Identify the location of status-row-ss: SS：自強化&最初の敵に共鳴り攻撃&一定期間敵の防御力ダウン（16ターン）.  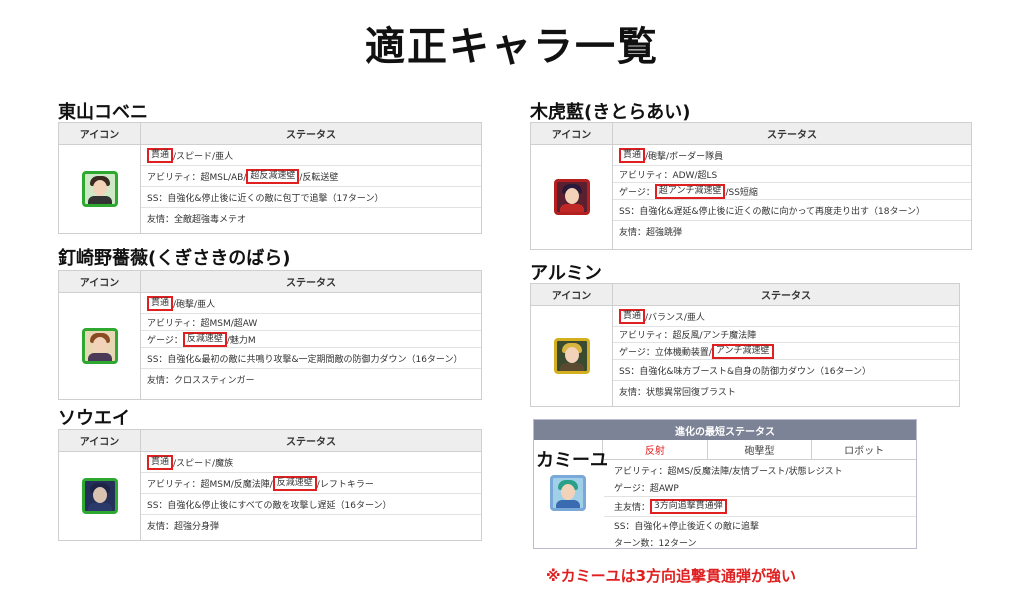
(311, 358).